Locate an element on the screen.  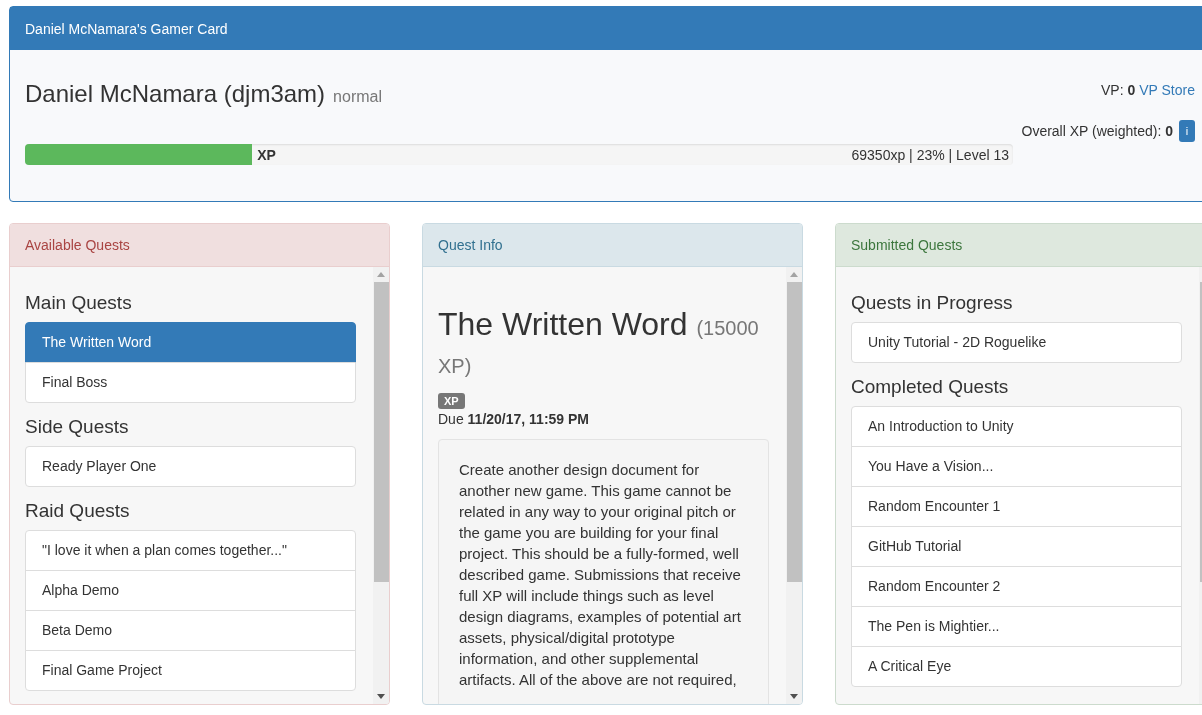
quest-item: GitHub Tutorial is located at coordinates (1016, 546).